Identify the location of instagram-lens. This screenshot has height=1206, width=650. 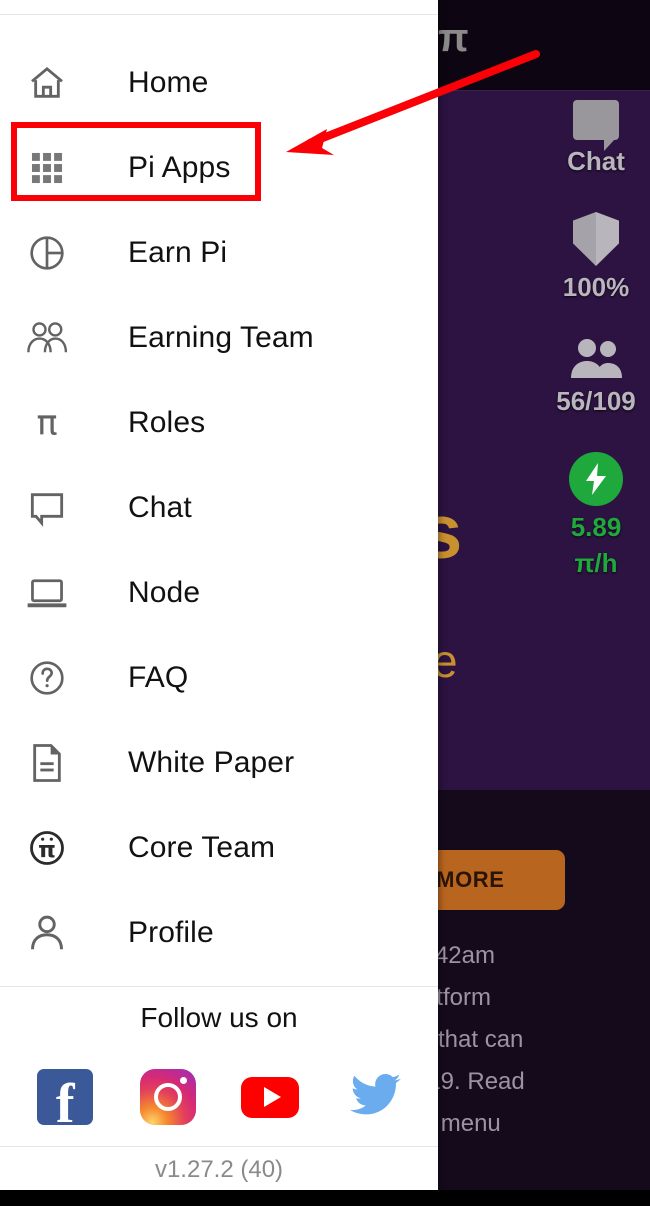
(167, 1097).